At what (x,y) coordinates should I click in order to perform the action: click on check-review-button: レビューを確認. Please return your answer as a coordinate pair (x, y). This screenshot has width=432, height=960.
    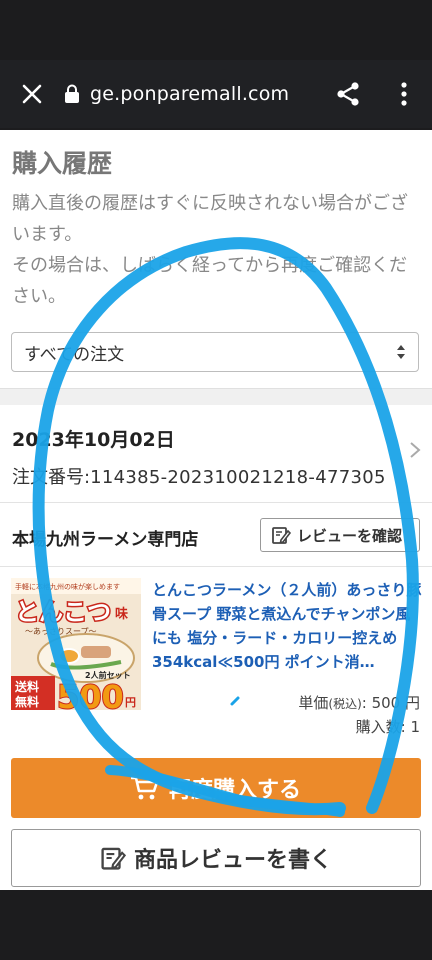
    Looking at the image, I should click on (340, 535).